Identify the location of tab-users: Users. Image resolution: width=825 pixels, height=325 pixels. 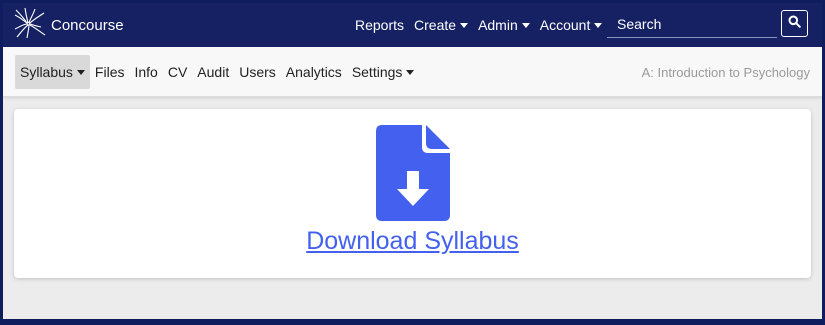
(257, 72).